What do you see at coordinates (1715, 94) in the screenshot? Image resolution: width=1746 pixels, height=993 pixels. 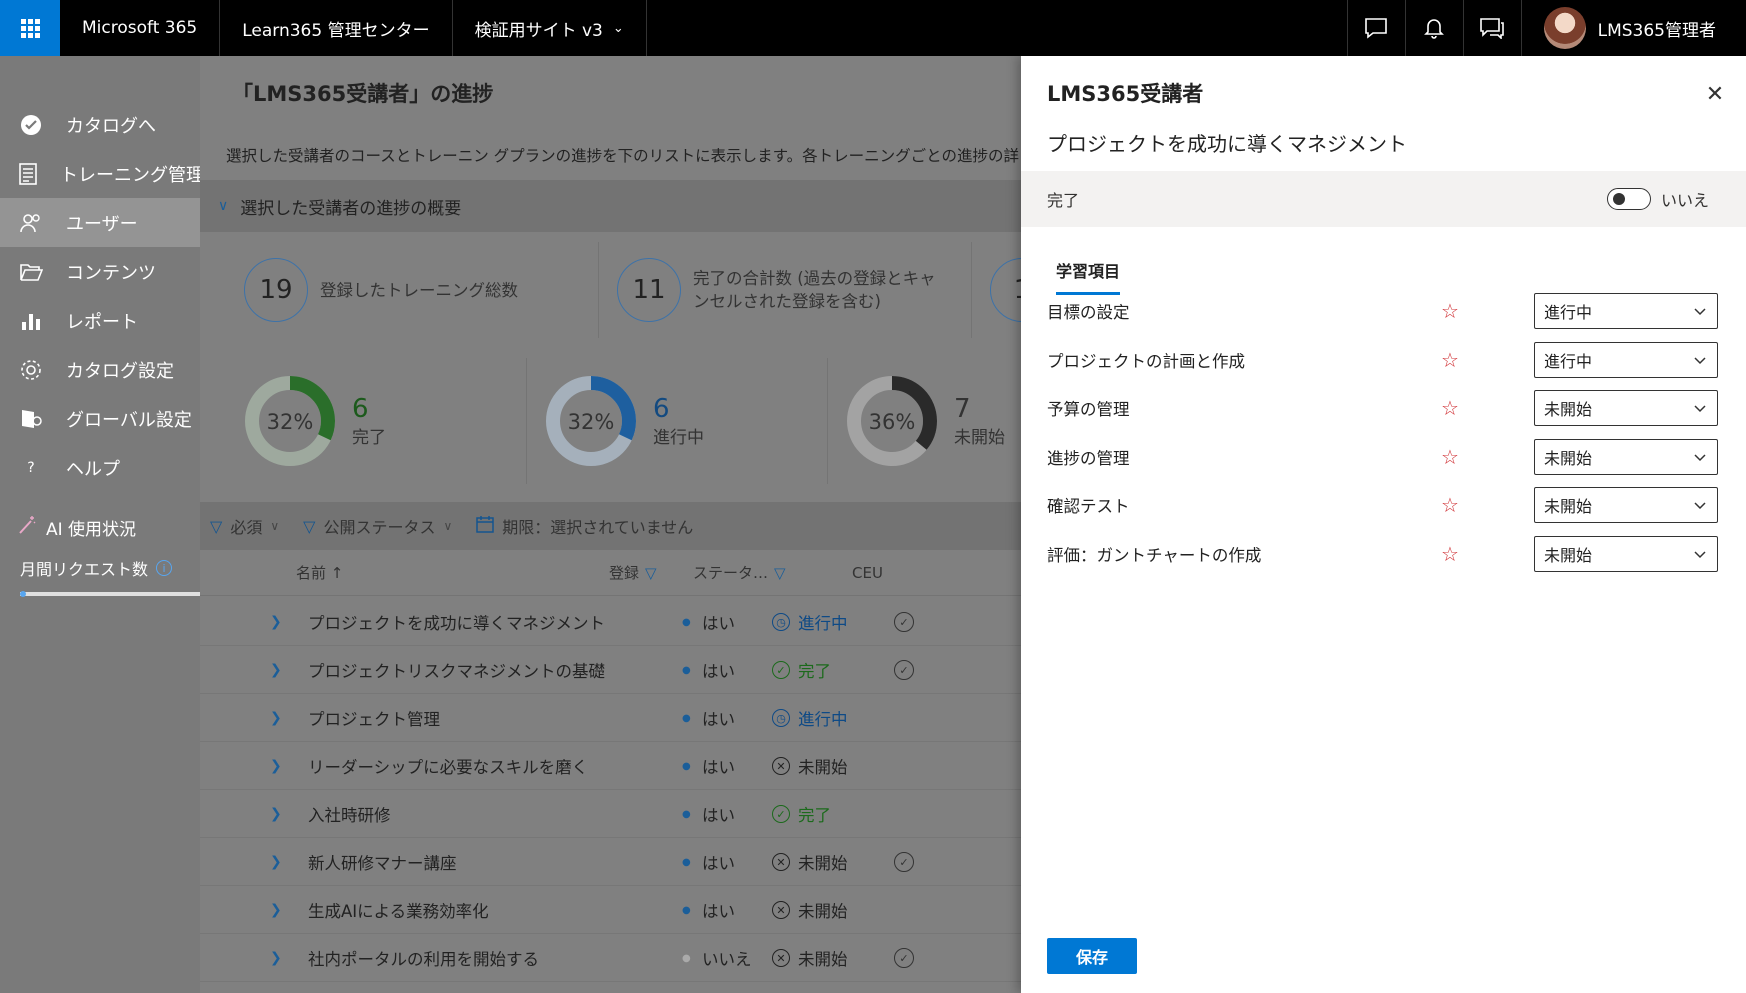 I see `close-icon: ✕` at bounding box center [1715, 94].